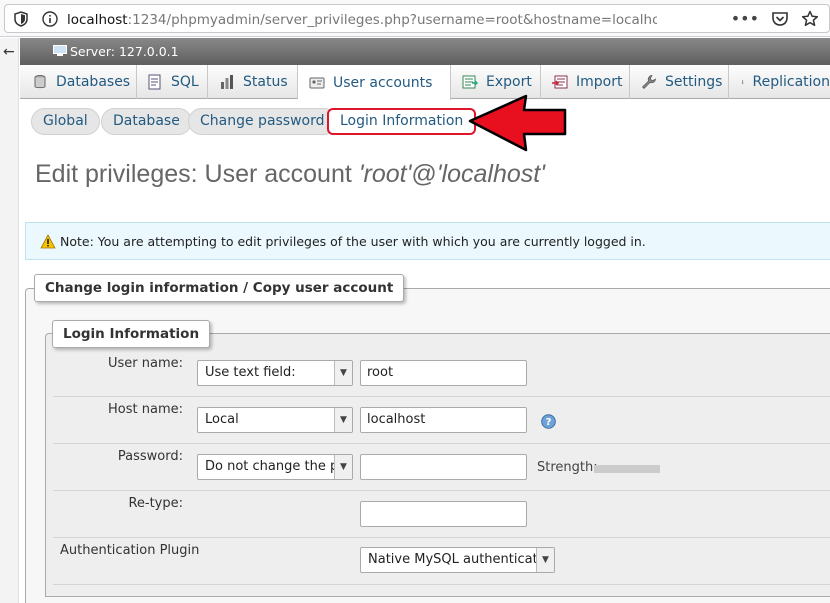  Describe the element at coordinates (443, 373) in the screenshot. I see `user-name-input: root` at that location.